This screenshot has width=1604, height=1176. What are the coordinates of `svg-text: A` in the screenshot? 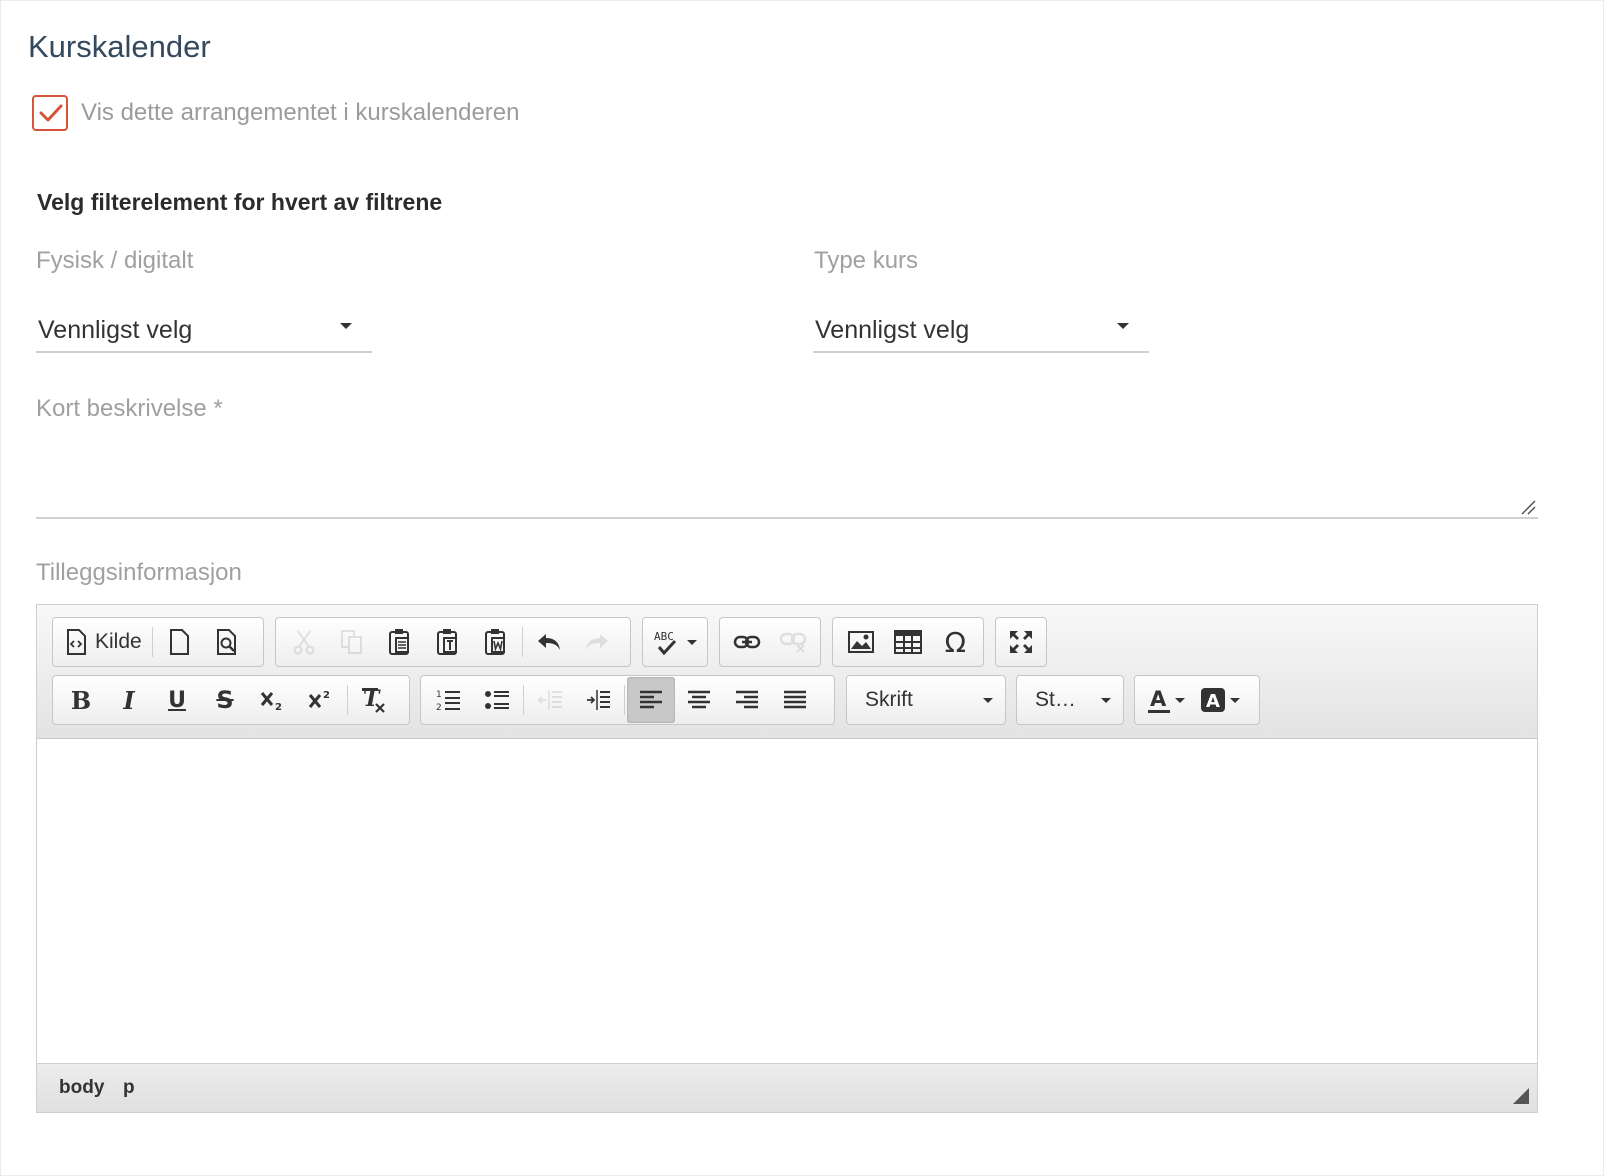 It's located at (1158, 699).